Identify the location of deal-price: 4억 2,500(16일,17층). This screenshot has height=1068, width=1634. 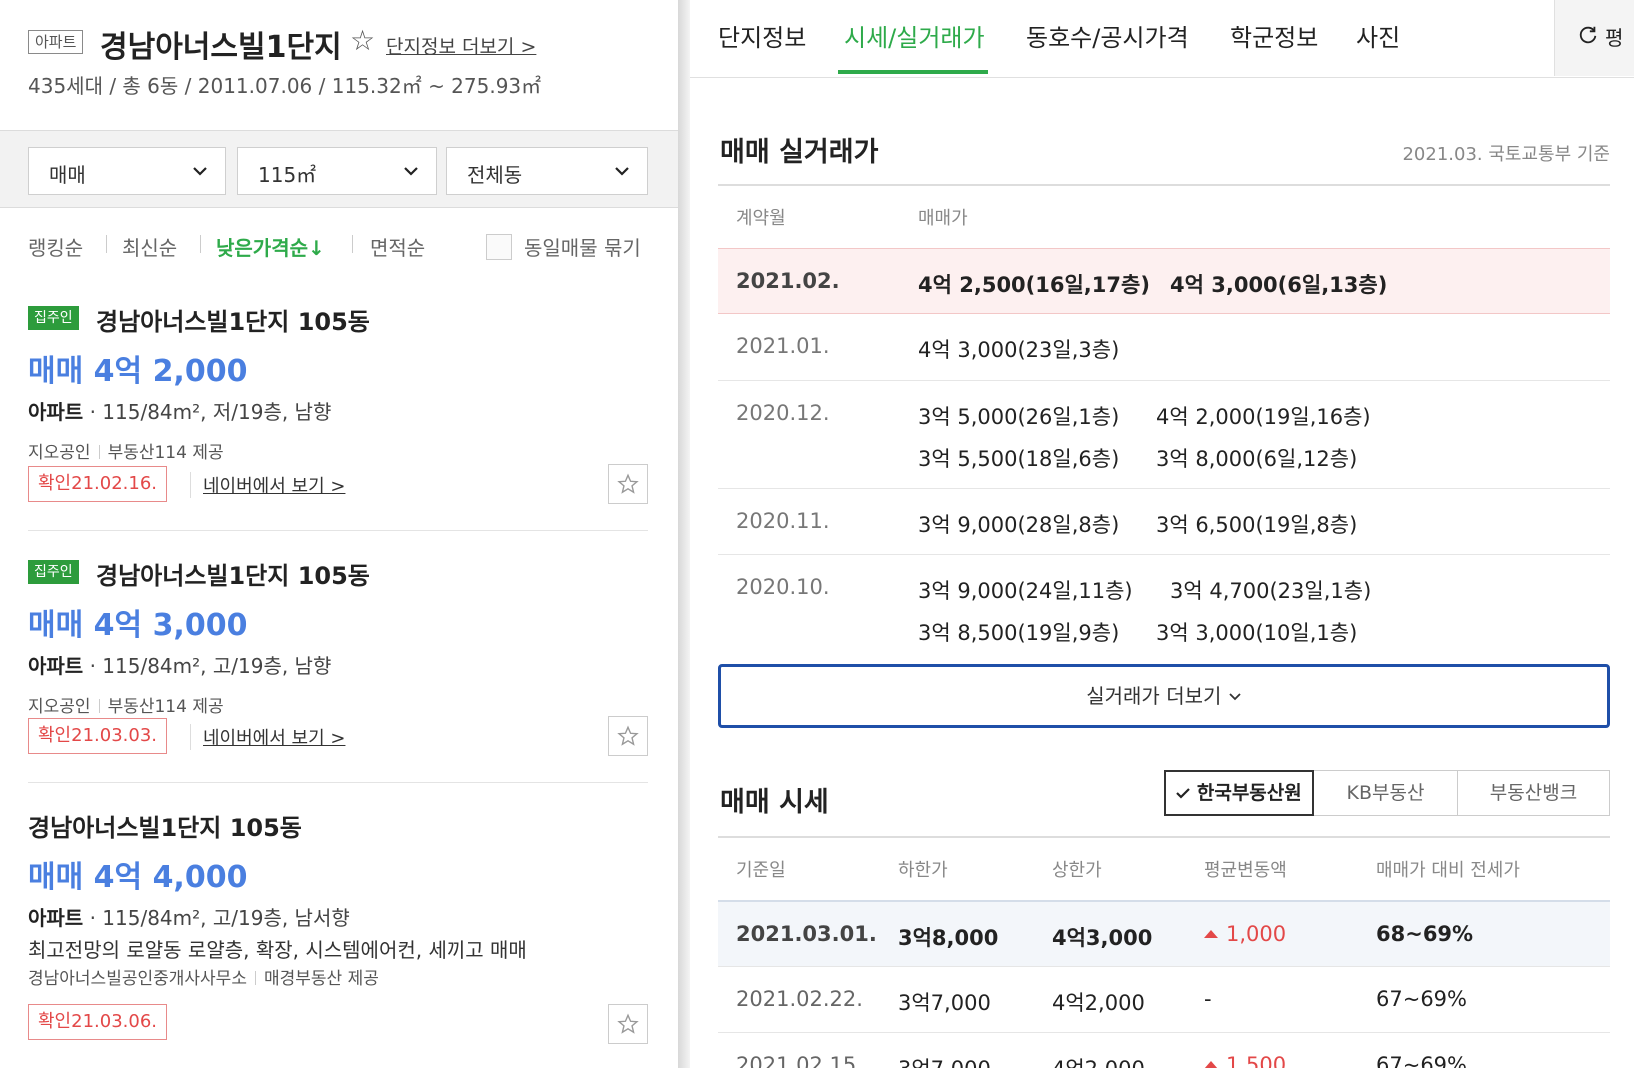
(1034, 285).